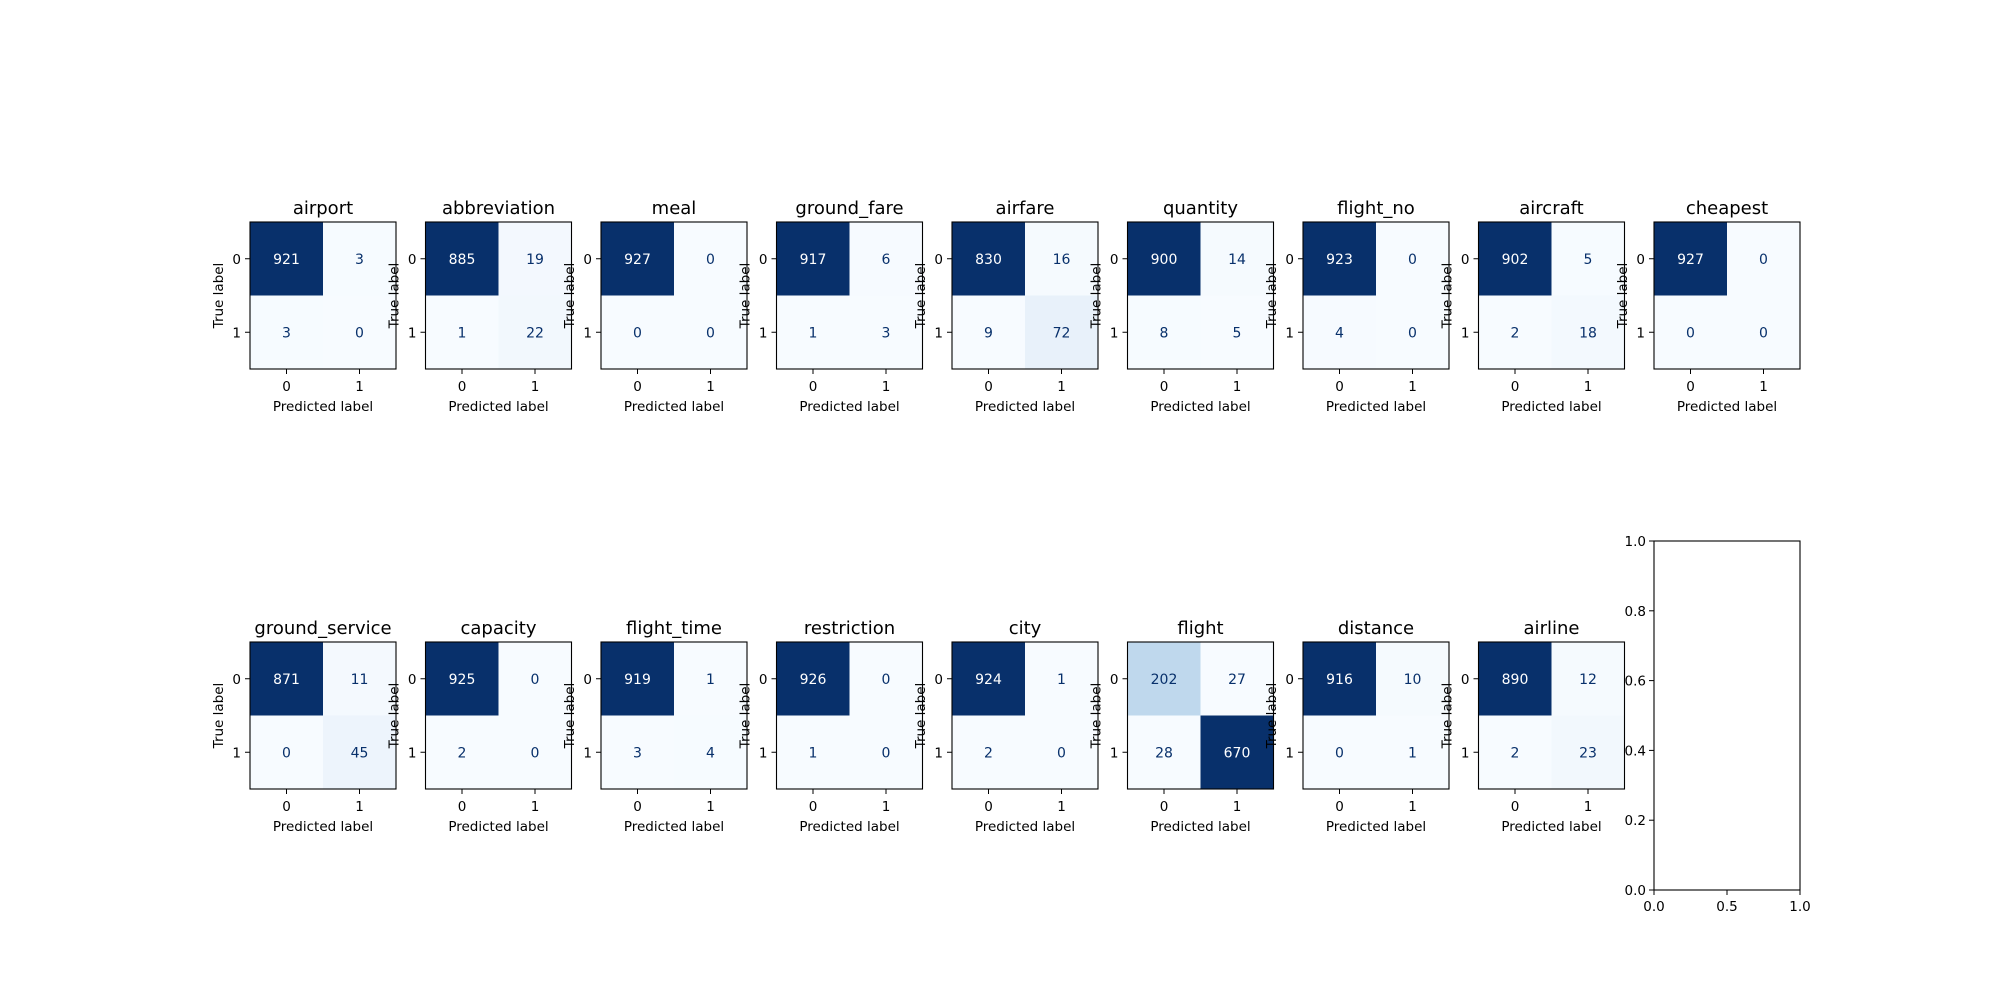 The width and height of the screenshot is (2000, 1000). What do you see at coordinates (1635, 751) in the screenshot?
I see `y-tick-label: 0.4` at bounding box center [1635, 751].